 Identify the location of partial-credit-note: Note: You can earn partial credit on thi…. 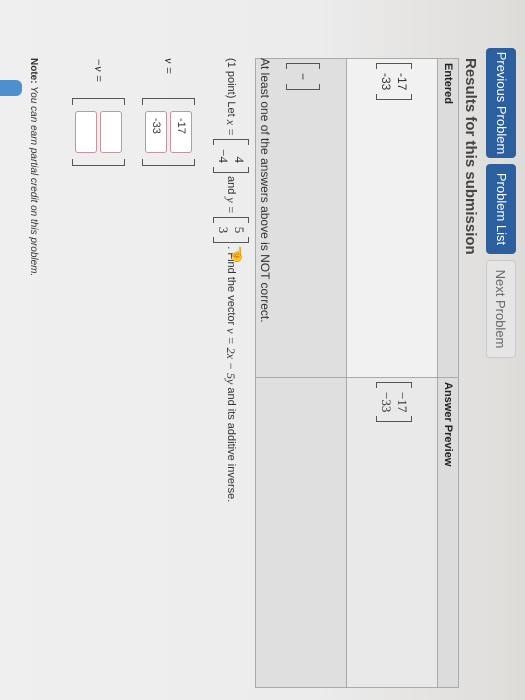
(33, 167).